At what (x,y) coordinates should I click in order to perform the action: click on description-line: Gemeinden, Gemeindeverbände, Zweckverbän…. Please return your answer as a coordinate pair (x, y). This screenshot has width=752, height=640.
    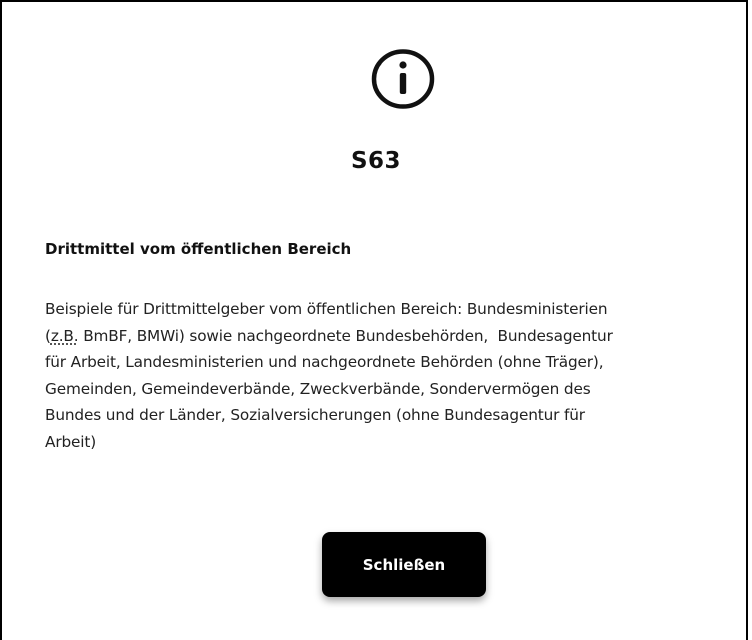
    Looking at the image, I should click on (318, 388).